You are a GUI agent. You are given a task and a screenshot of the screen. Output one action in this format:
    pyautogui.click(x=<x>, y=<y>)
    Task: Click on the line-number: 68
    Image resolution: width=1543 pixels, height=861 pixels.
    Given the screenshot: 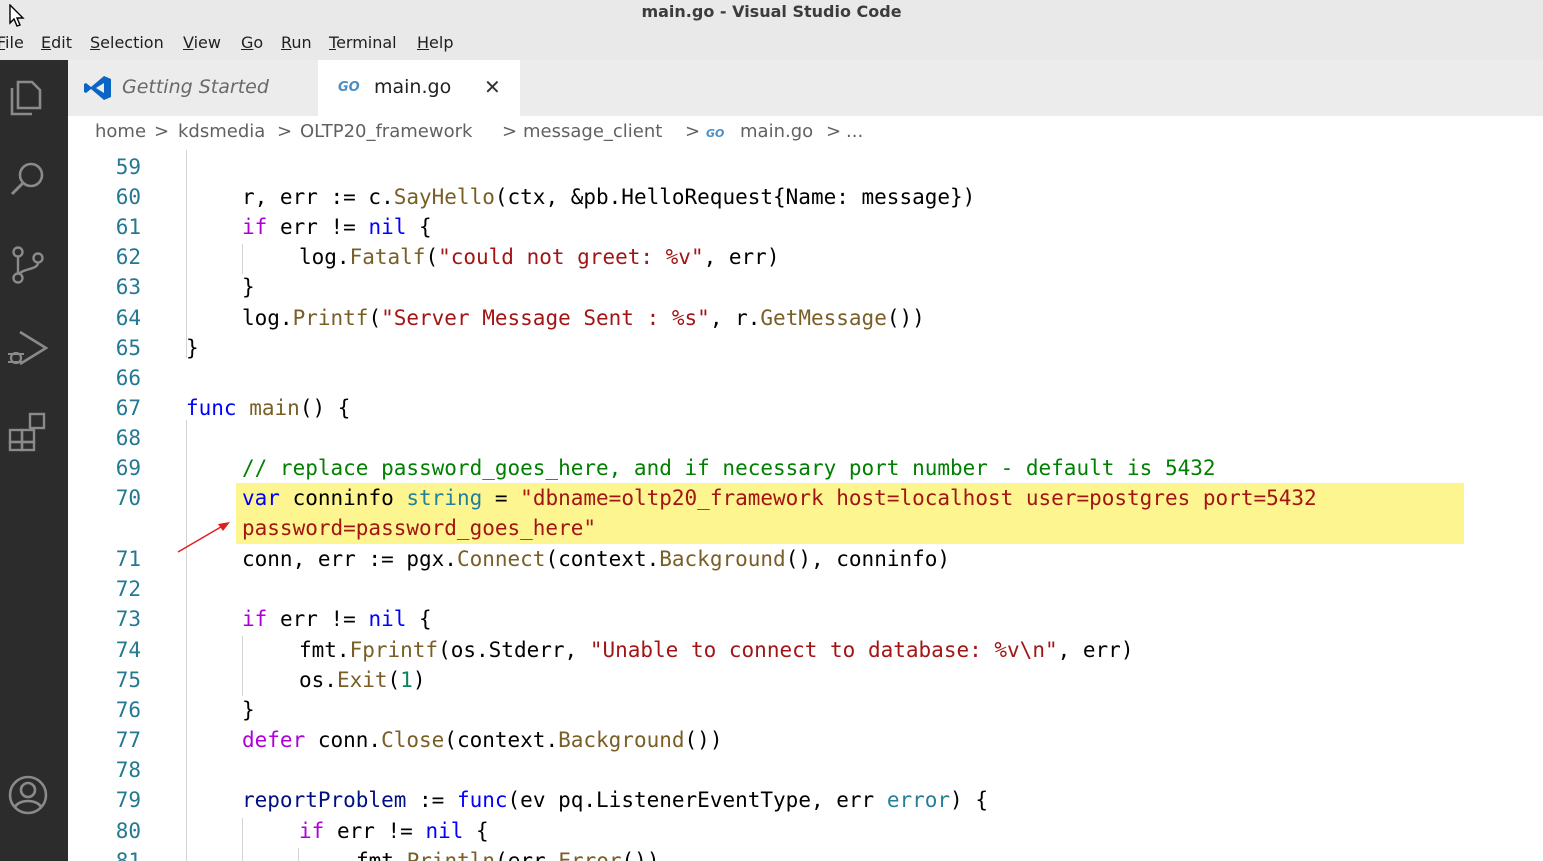 What is the action you would take?
    pyautogui.click(x=128, y=438)
    